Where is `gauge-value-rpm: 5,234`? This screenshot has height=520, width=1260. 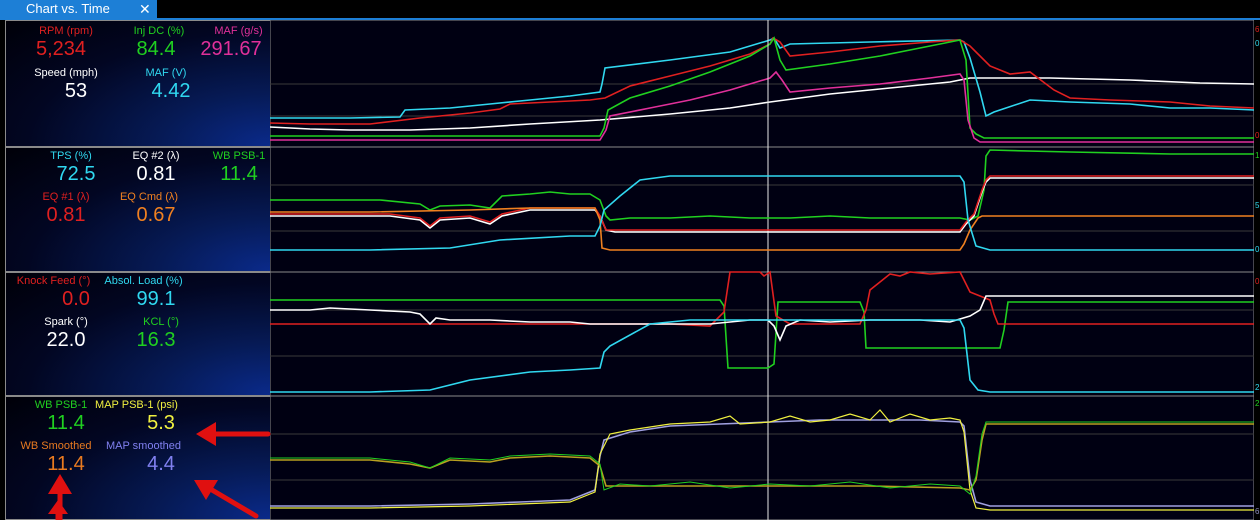
gauge-value-rpm: 5,234 is located at coordinates (61, 49).